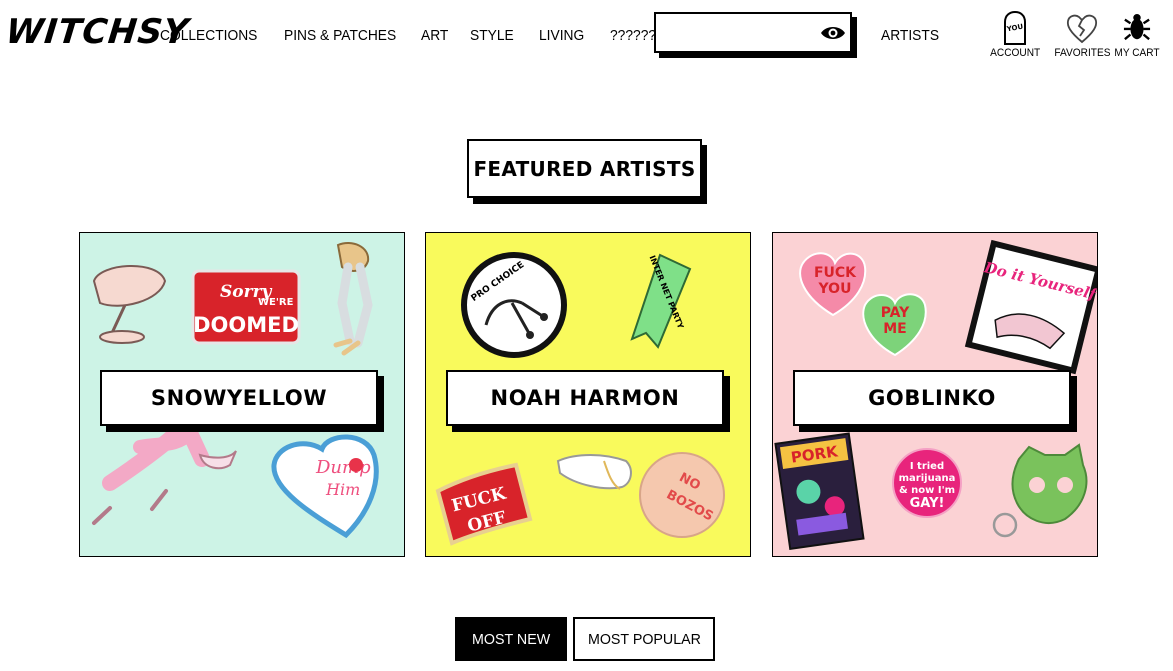 Image resolution: width=1173 pixels, height=671 pixels. I want to click on doomed-patch-icon: Sorry WE'RE DOOMED, so click(246, 307).